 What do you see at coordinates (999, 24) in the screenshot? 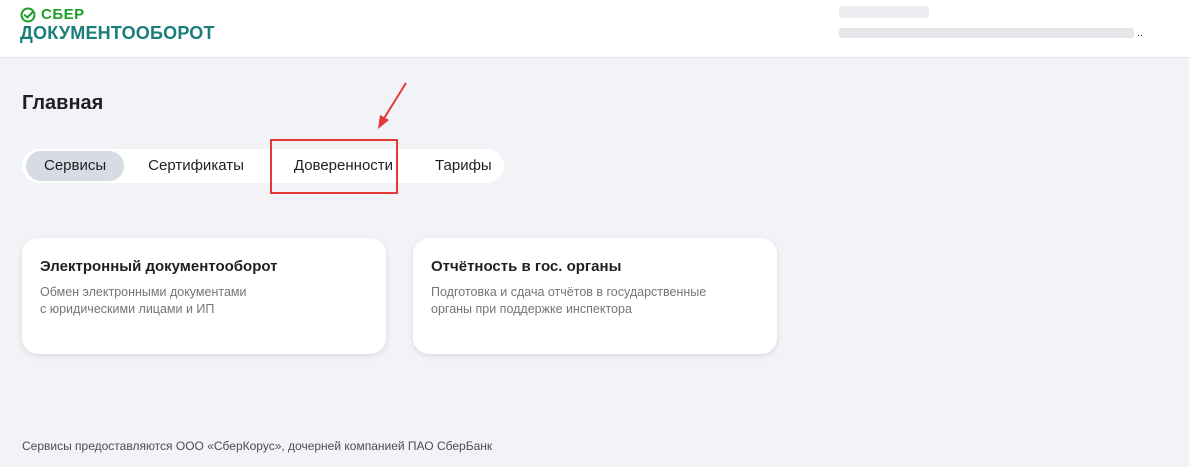
I see `user-account: ..` at bounding box center [999, 24].